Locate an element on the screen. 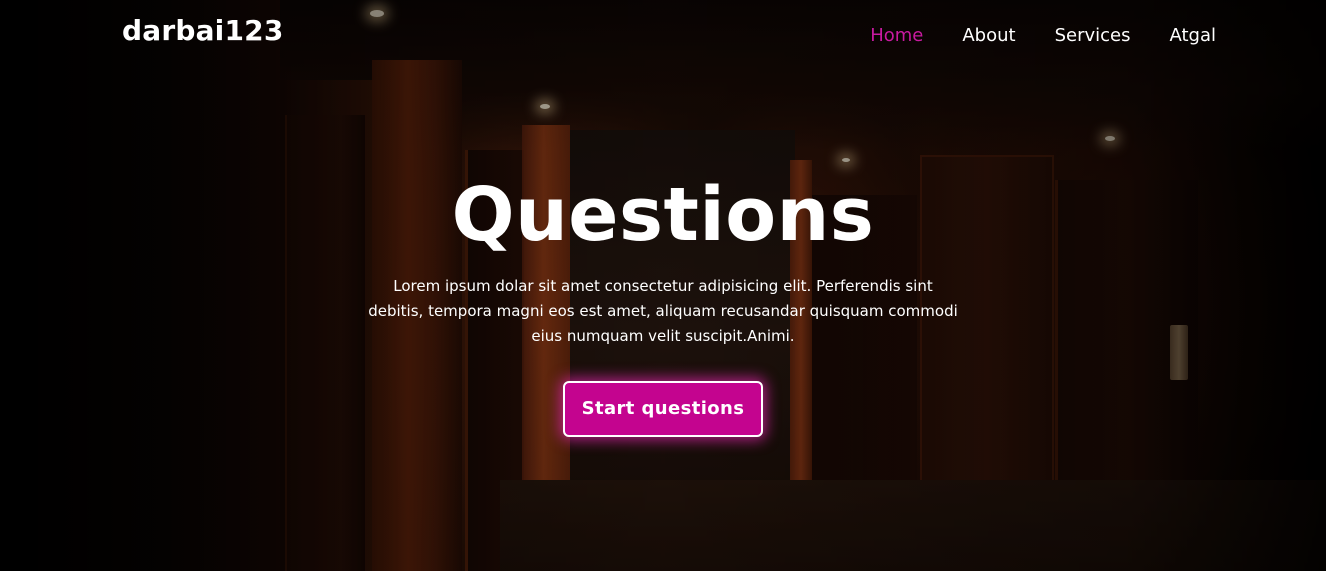  nav-links: Home About Services Atgal is located at coordinates (1043, 36).